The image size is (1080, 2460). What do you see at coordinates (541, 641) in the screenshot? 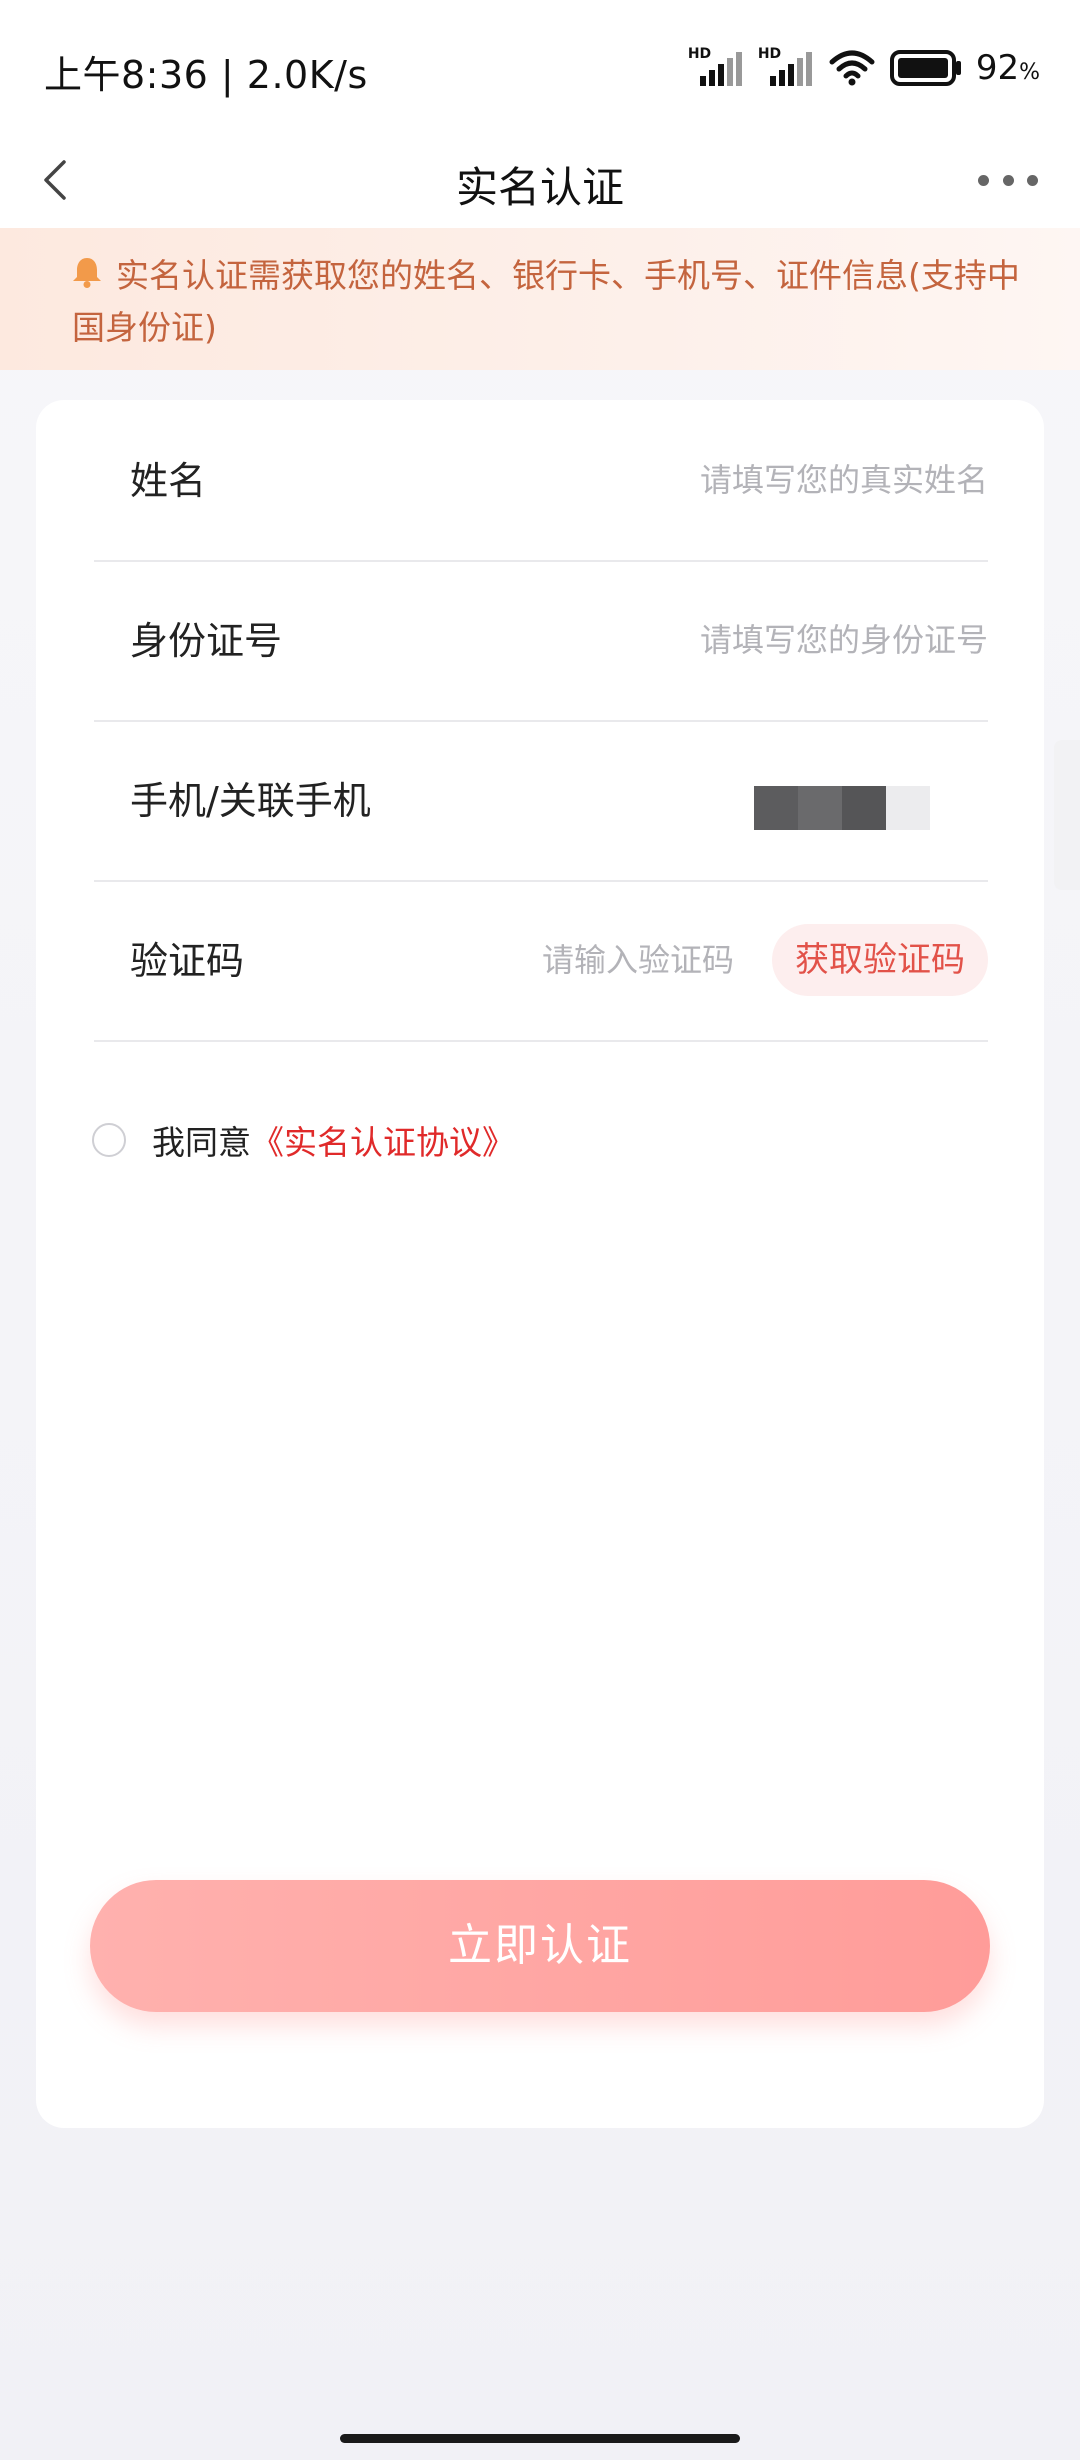
I see `id-number-row: 身份证号` at bounding box center [541, 641].